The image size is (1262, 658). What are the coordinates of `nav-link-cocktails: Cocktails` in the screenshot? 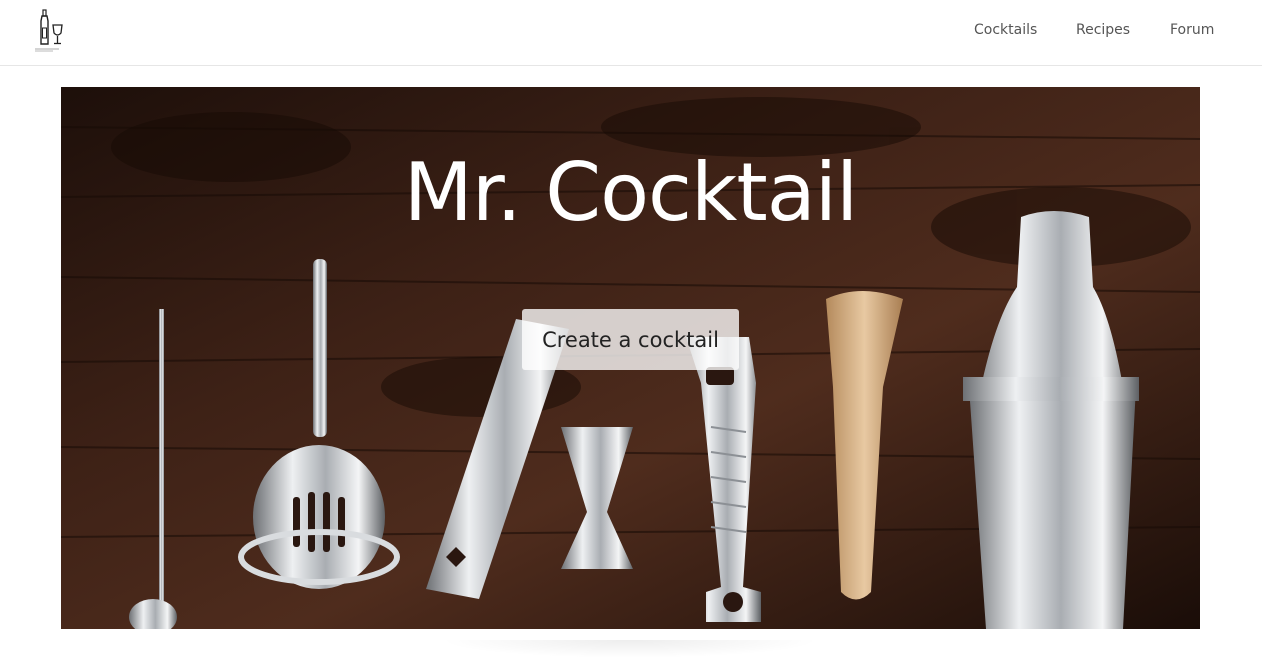 It's located at (1005, 30).